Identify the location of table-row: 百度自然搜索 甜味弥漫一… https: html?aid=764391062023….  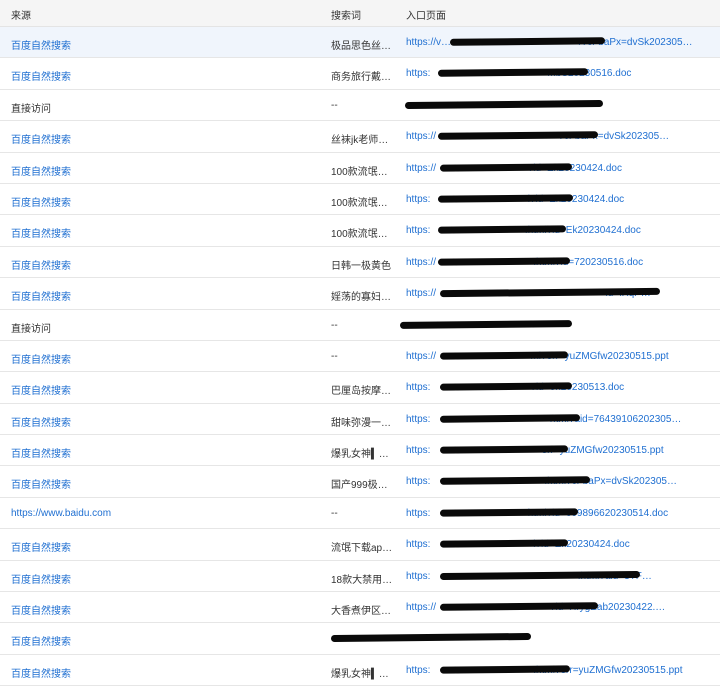
(360, 420).